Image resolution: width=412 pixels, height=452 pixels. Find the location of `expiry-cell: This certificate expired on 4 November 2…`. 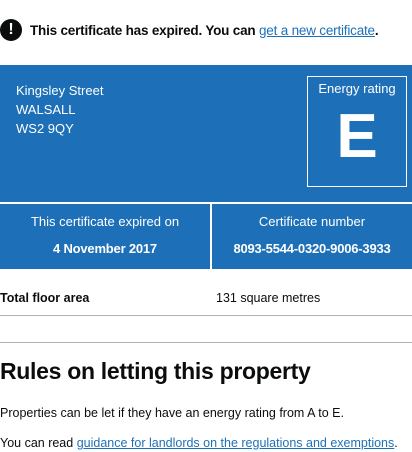

expiry-cell: This certificate expired on 4 November 2… is located at coordinates (105, 236).